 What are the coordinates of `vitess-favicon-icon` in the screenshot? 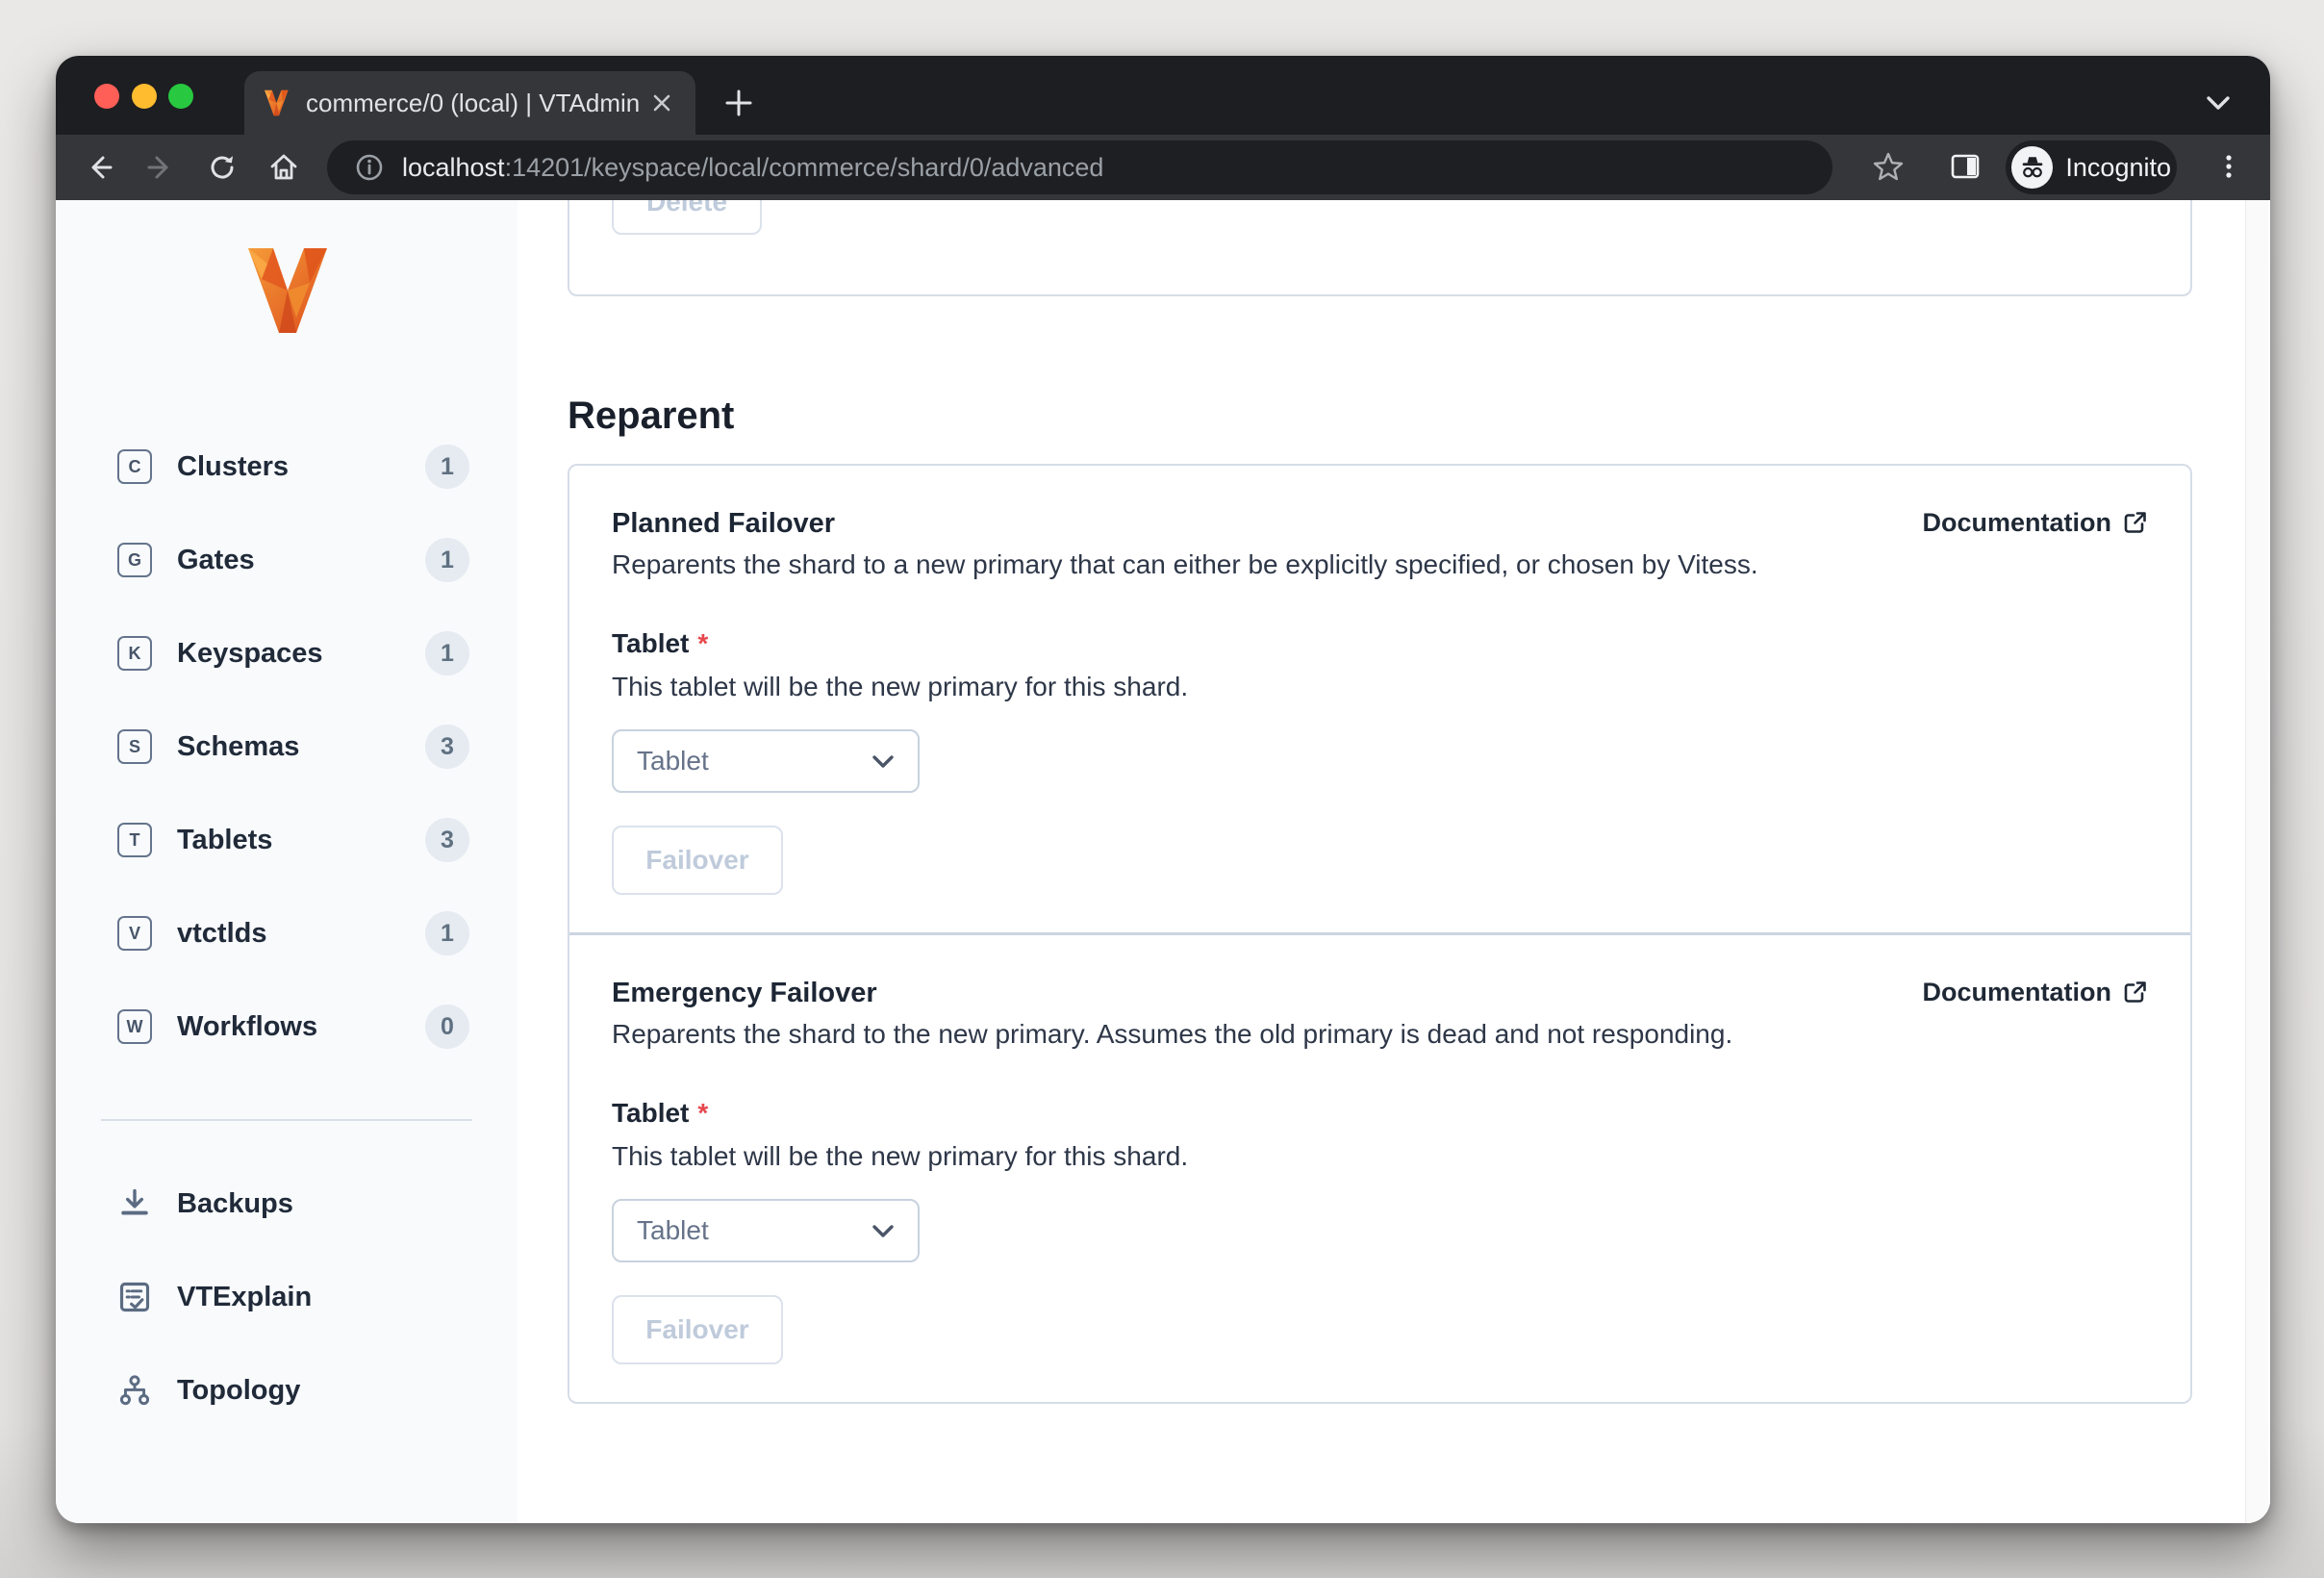 It's located at (277, 102).